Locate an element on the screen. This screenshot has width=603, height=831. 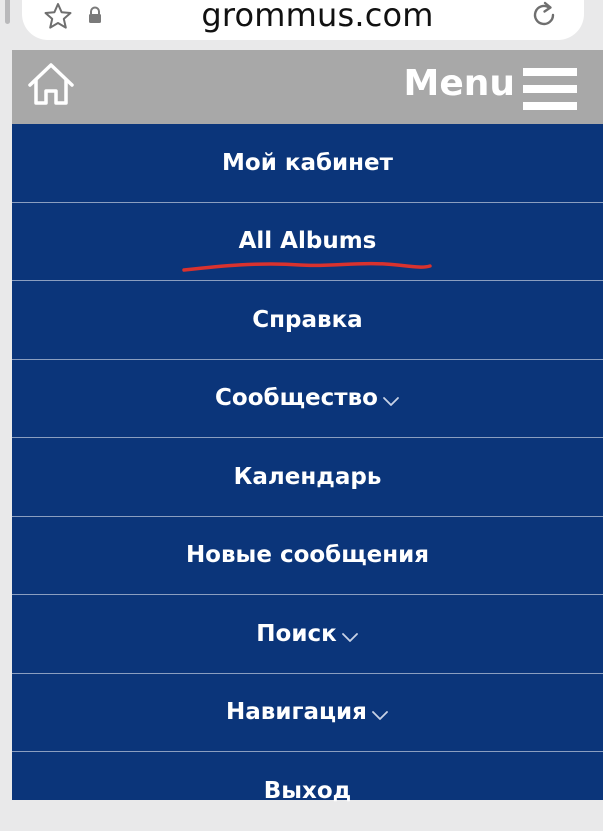
site-header: Menu is located at coordinates (307, 87).